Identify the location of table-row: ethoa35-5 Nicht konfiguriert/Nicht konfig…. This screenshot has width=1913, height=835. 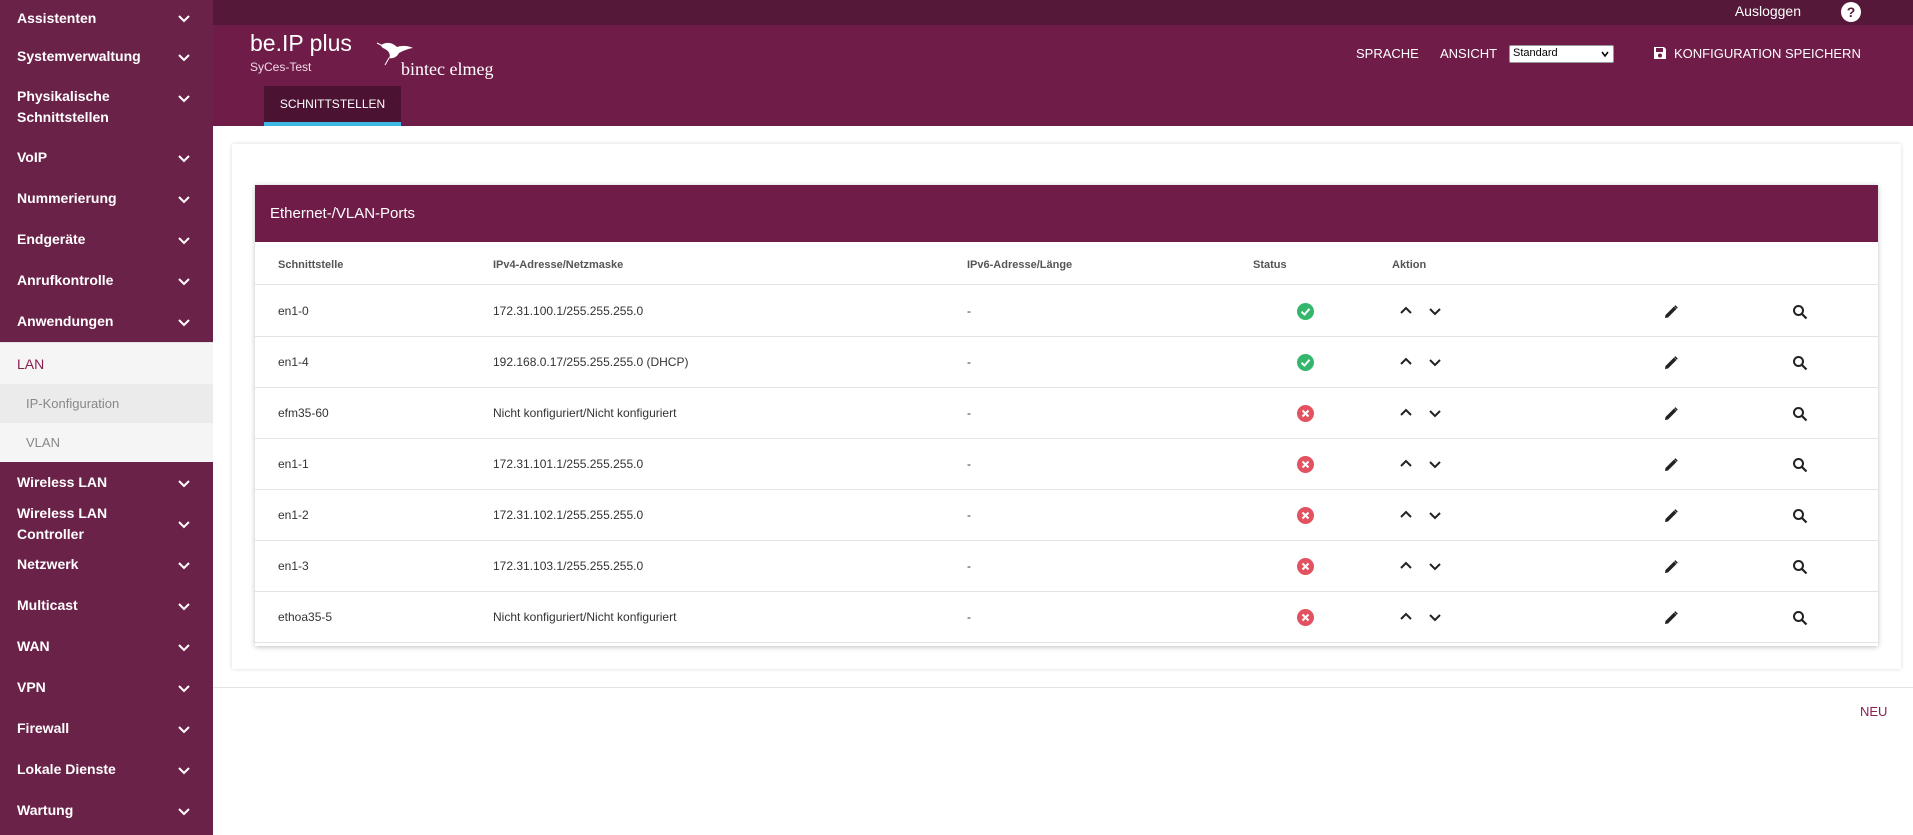
(1066, 617).